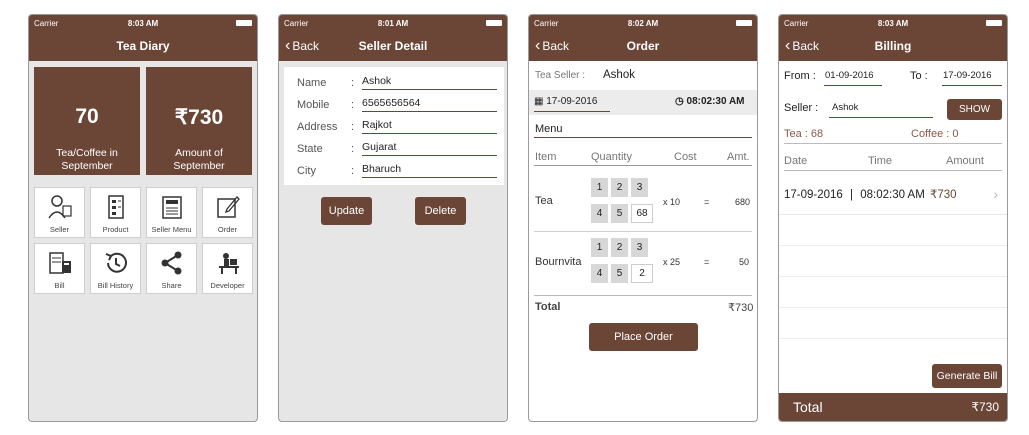 This screenshot has height=435, width=1029. I want to click on quantity-input: 2, so click(642, 273).